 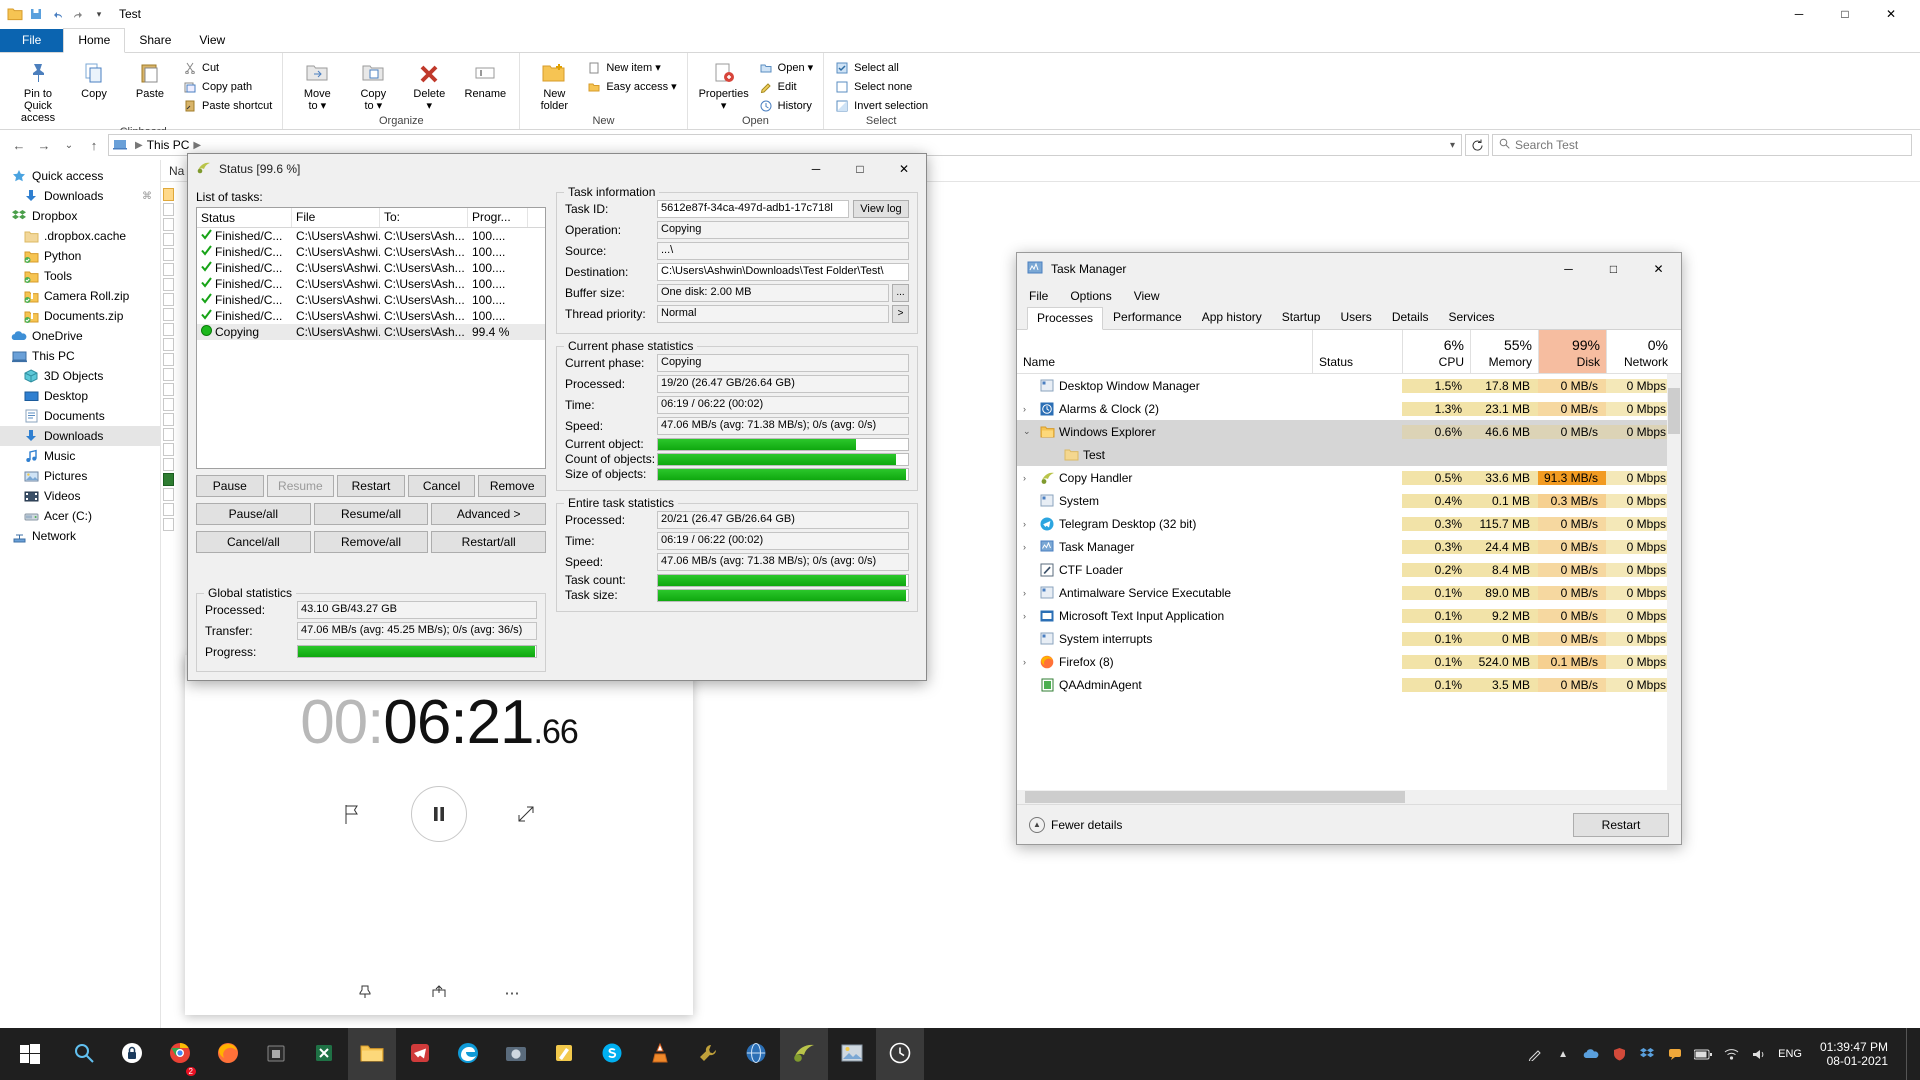 What do you see at coordinates (44, 145) in the screenshot?
I see `forward-button: →` at bounding box center [44, 145].